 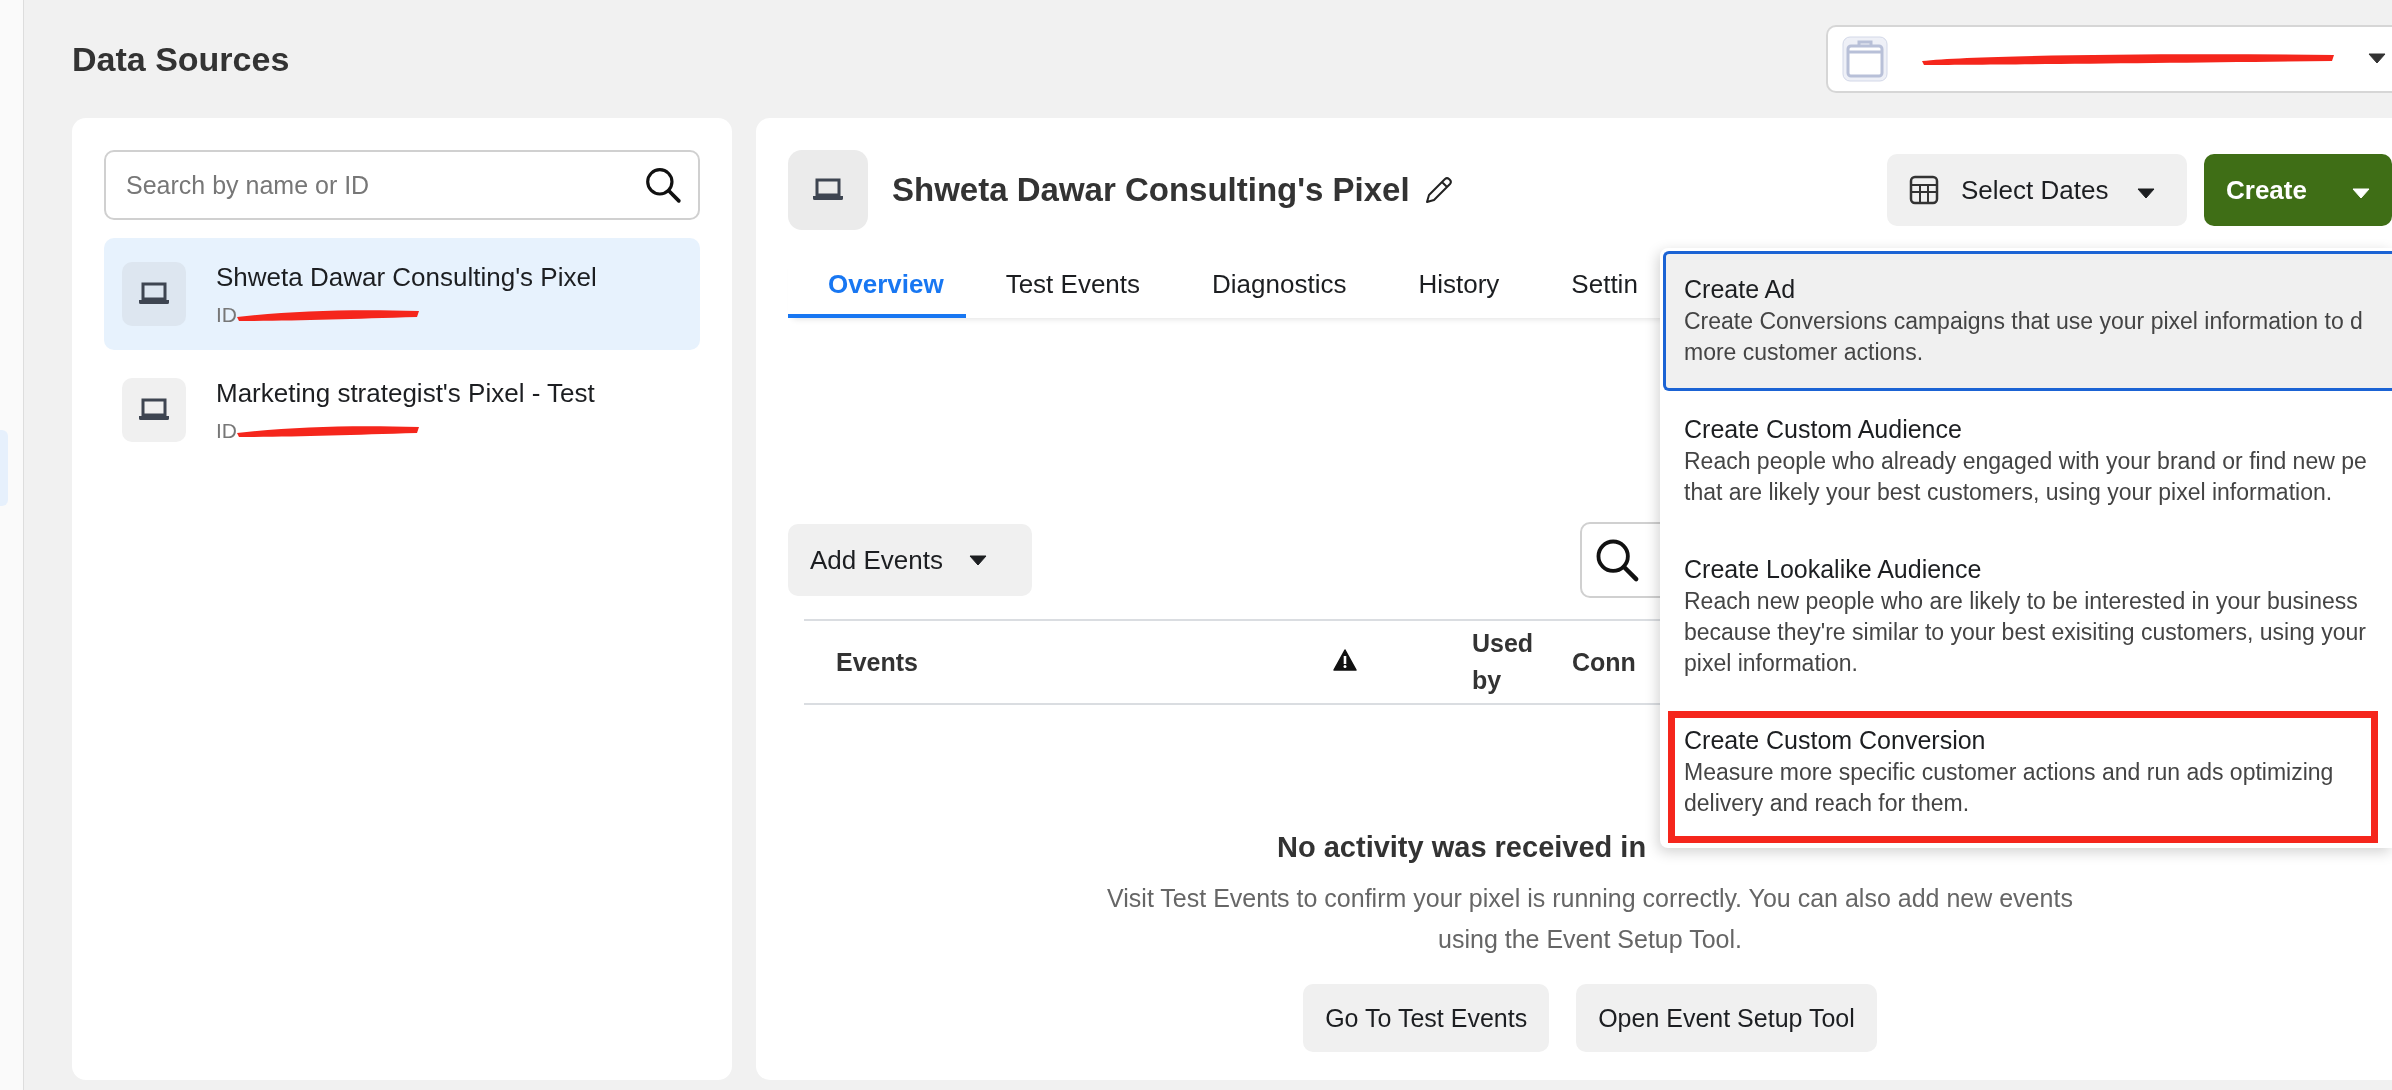 What do you see at coordinates (1455, 286) in the screenshot?
I see `tab: History` at bounding box center [1455, 286].